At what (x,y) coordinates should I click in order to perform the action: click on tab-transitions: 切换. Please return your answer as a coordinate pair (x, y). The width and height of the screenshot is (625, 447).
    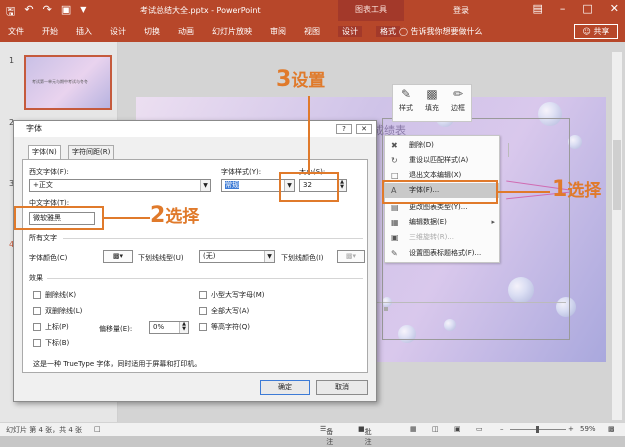
    Looking at the image, I should click on (152, 31).